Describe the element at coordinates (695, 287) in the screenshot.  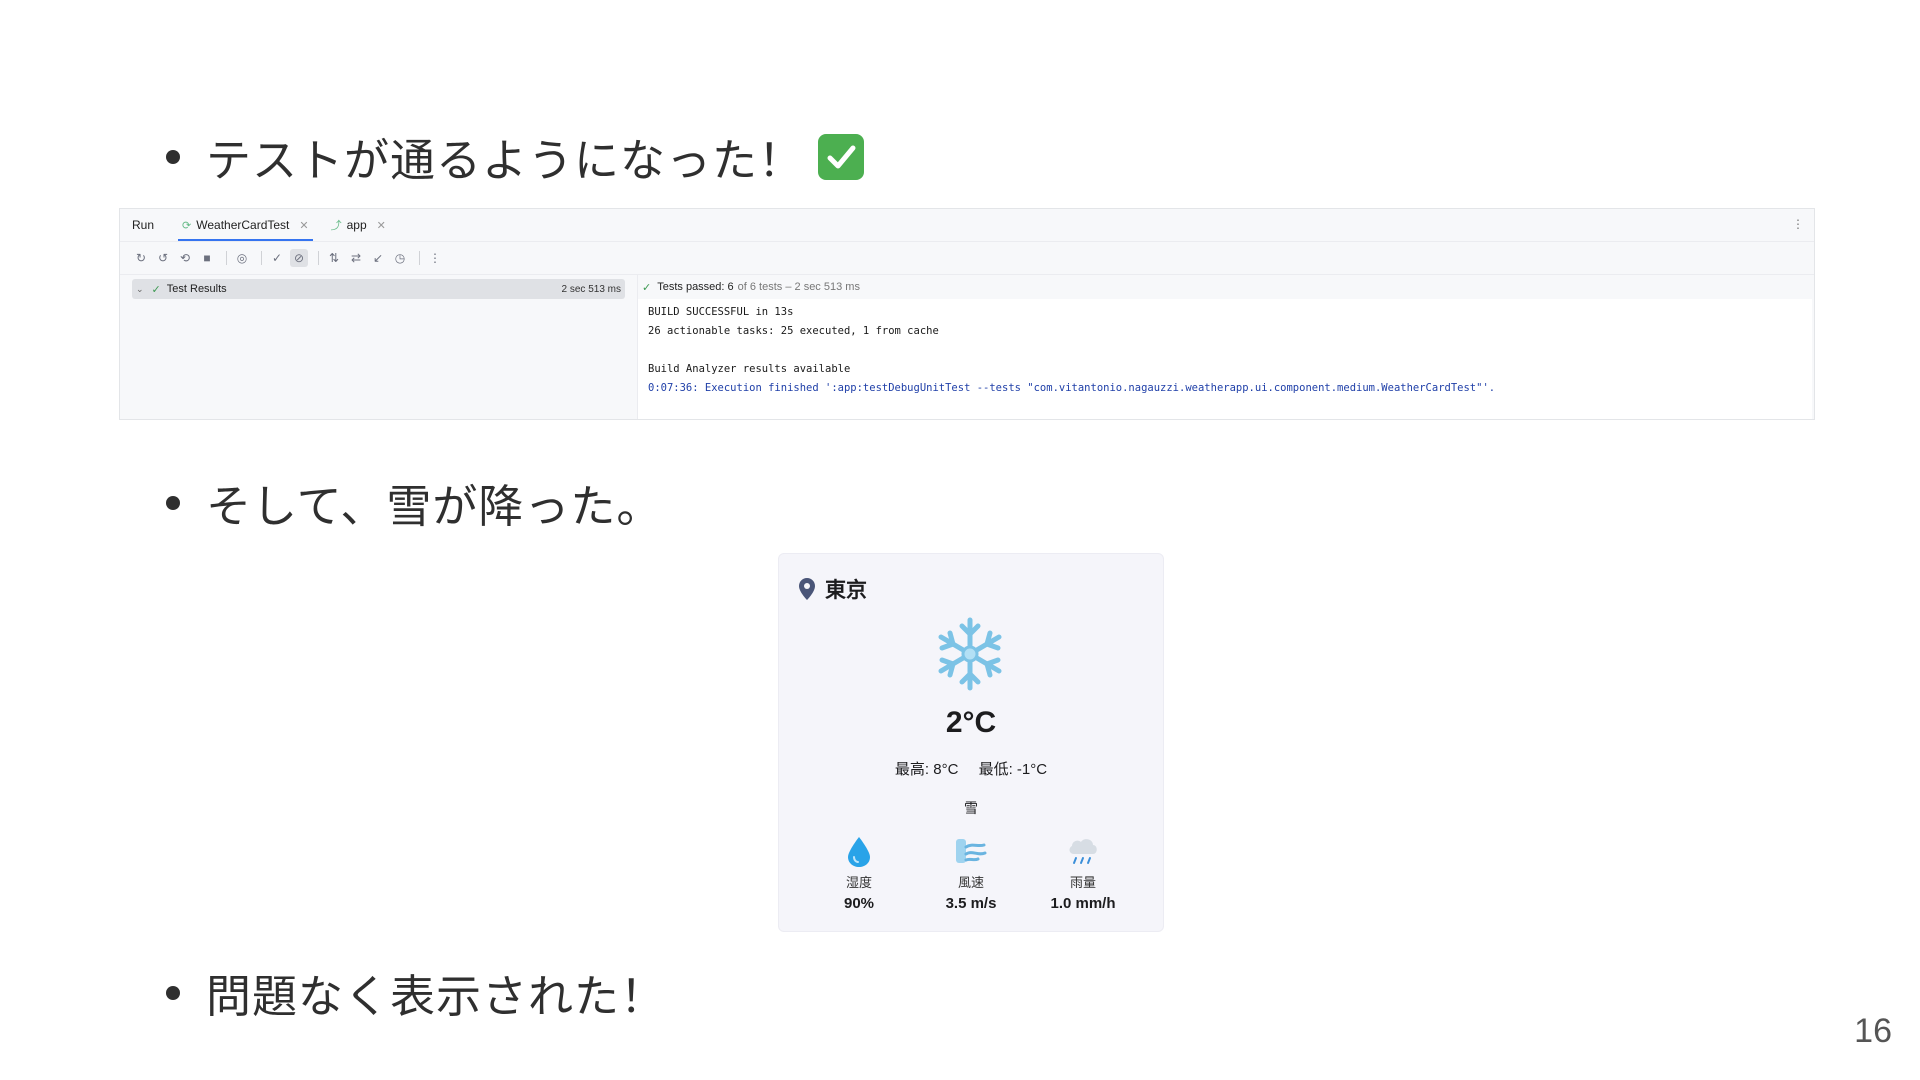
I see `tests-passed-label: Tests passed: 6` at that location.